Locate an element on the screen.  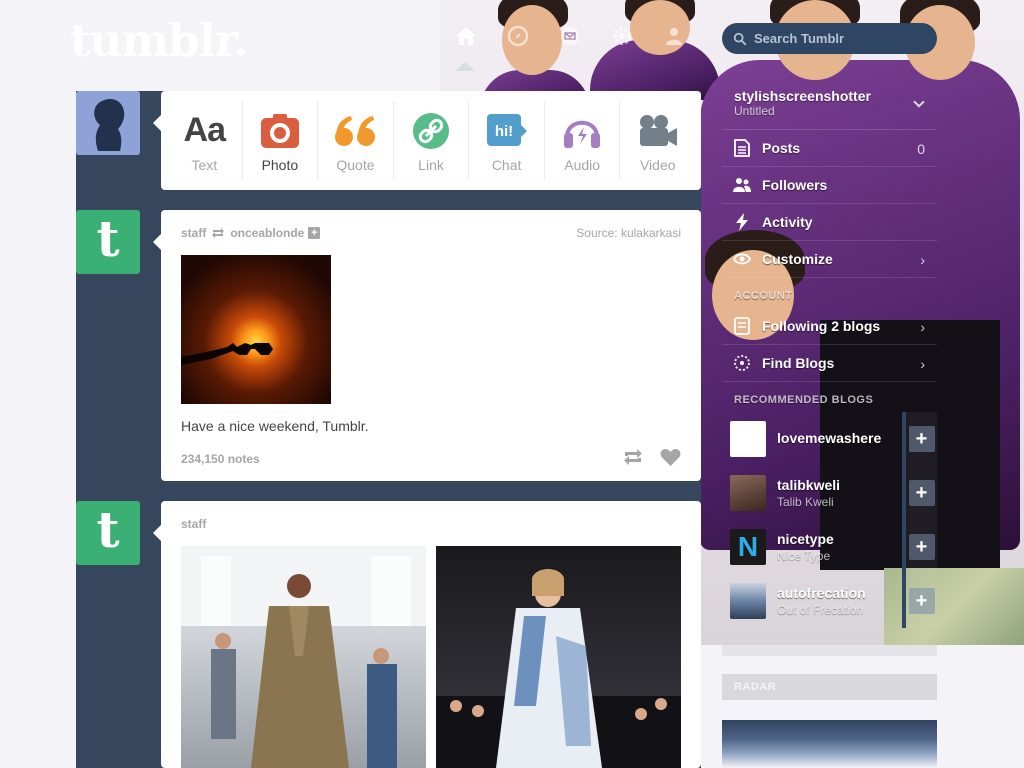
posts-count: 0 is located at coordinates (921, 149).